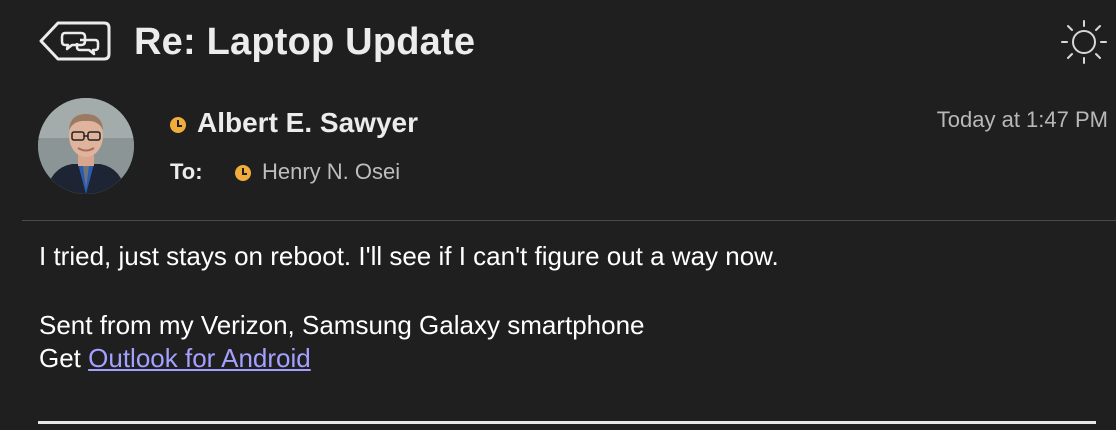 Image resolution: width=1116 pixels, height=430 pixels. What do you see at coordinates (409, 358) in the screenshot?
I see `get-outlook-line: Get Outlook for Android` at bounding box center [409, 358].